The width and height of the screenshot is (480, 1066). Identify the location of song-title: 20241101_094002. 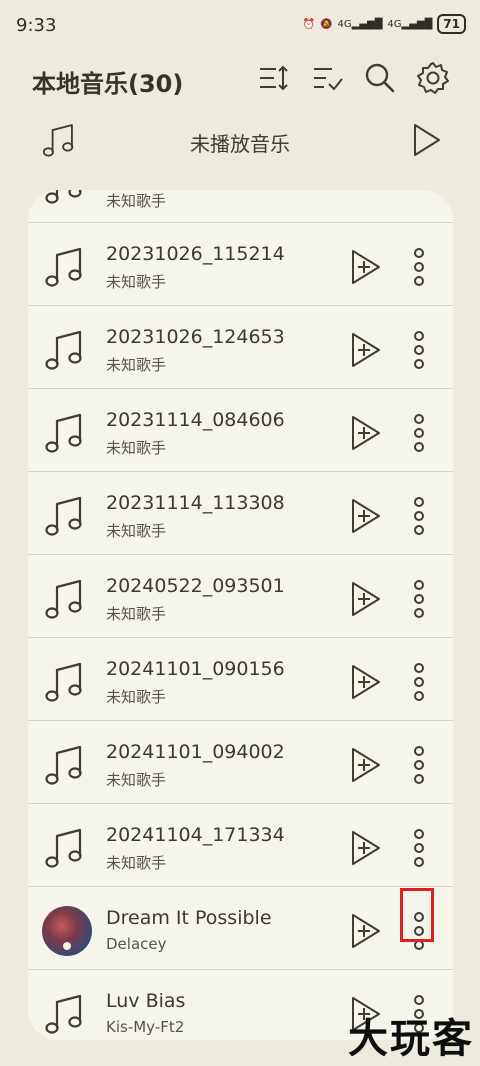
(195, 752).